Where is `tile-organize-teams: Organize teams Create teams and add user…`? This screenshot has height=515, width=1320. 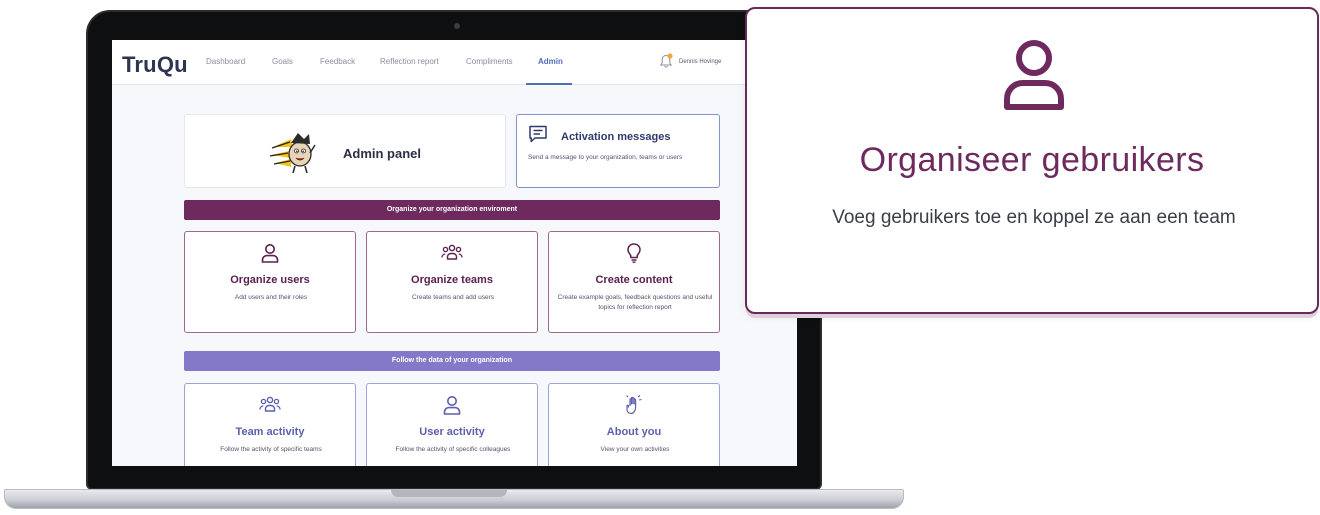 tile-organize-teams: Organize teams Create teams and add user… is located at coordinates (452, 282).